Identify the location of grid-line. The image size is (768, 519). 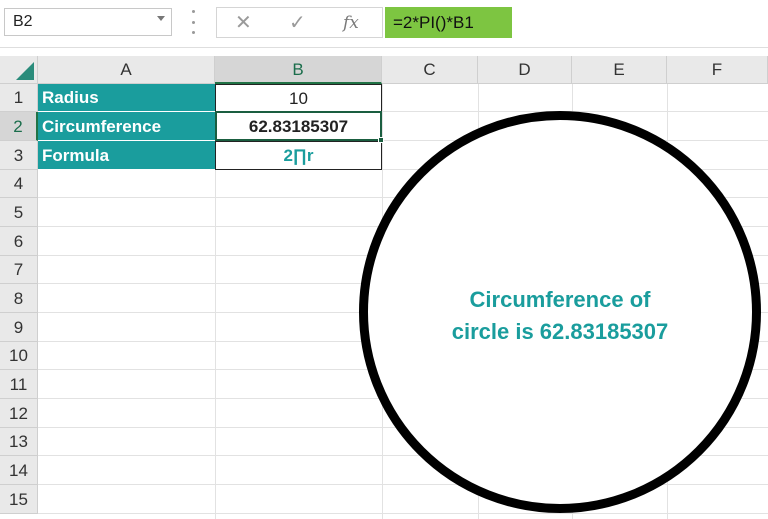
(403, 513).